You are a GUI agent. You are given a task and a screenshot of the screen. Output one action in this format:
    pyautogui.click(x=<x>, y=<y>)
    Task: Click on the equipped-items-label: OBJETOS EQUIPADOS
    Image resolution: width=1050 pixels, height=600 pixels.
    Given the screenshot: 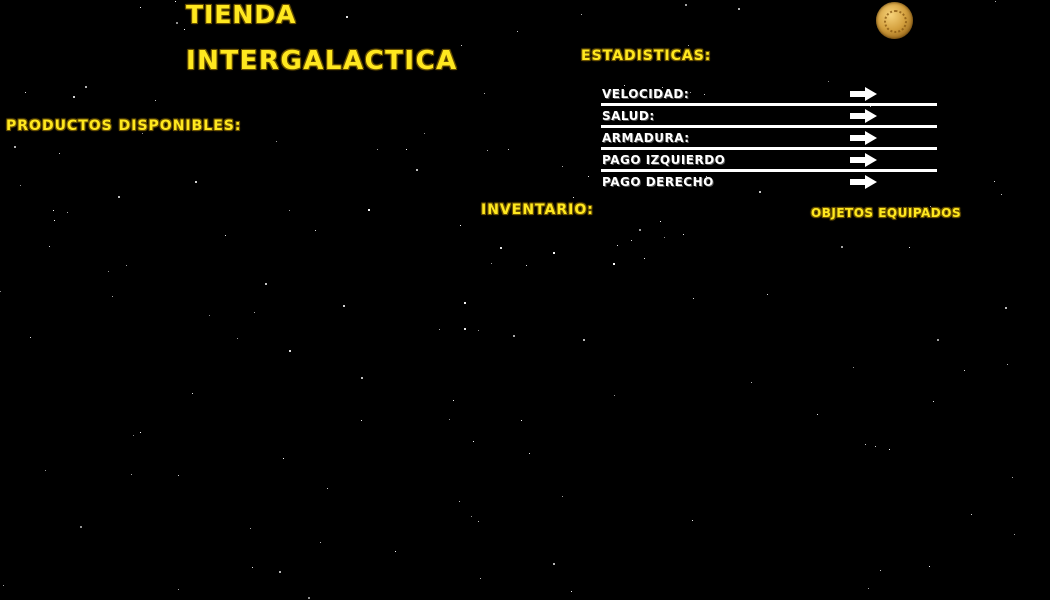 What is the action you would take?
    pyautogui.click(x=886, y=213)
    